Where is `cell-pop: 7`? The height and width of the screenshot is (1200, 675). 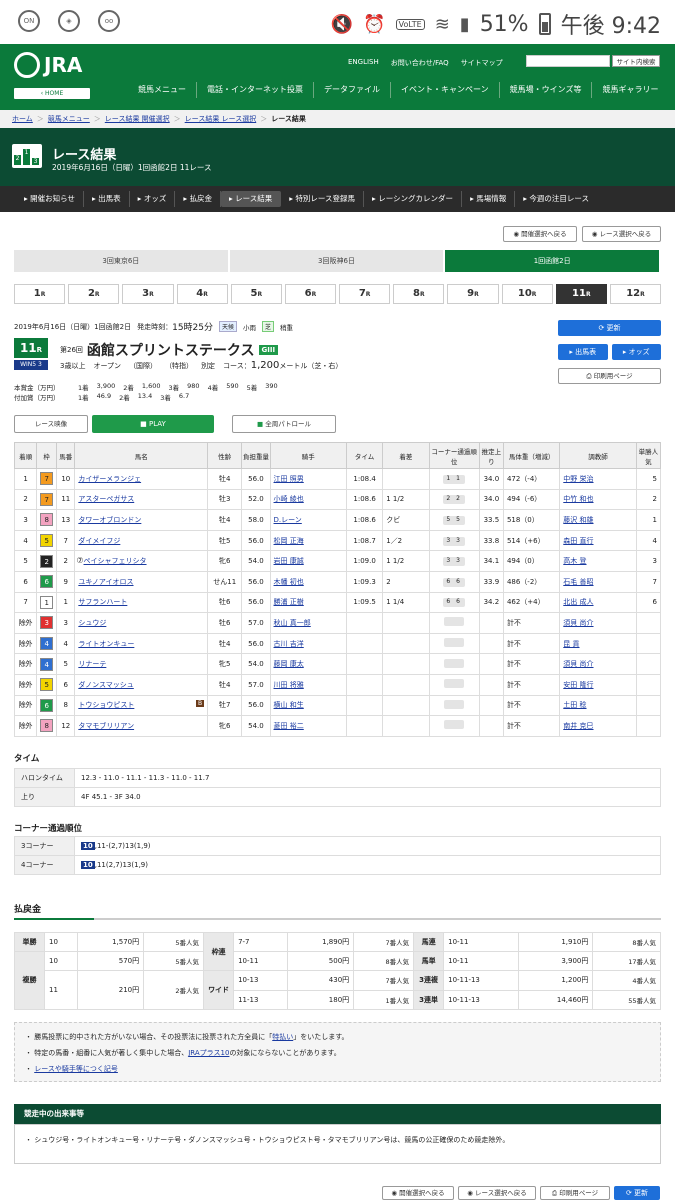 cell-pop: 7 is located at coordinates (648, 581).